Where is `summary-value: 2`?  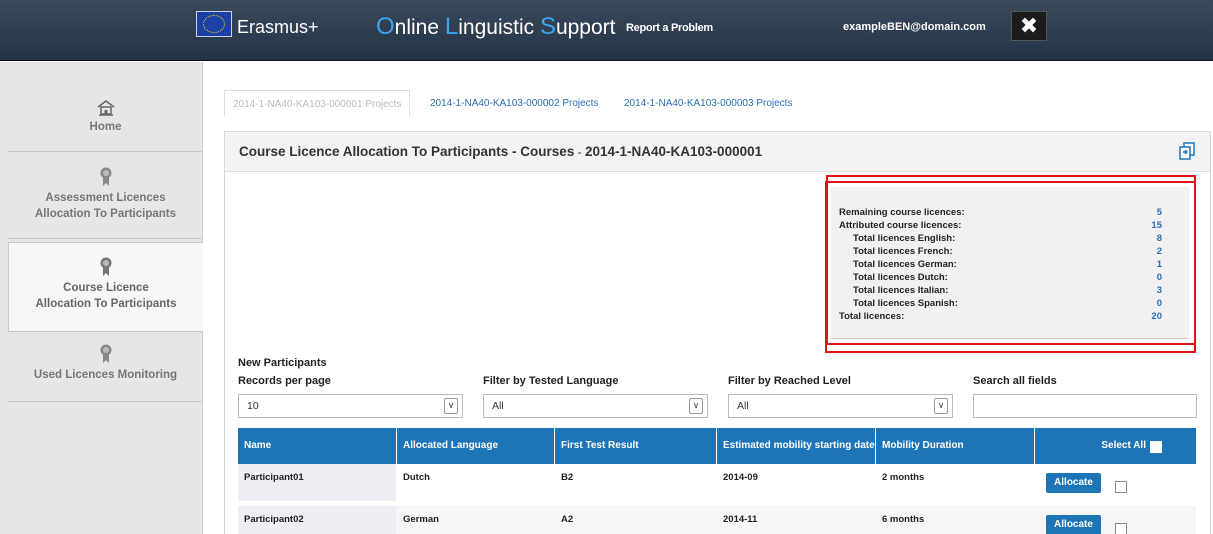 summary-value: 2 is located at coordinates (1159, 251).